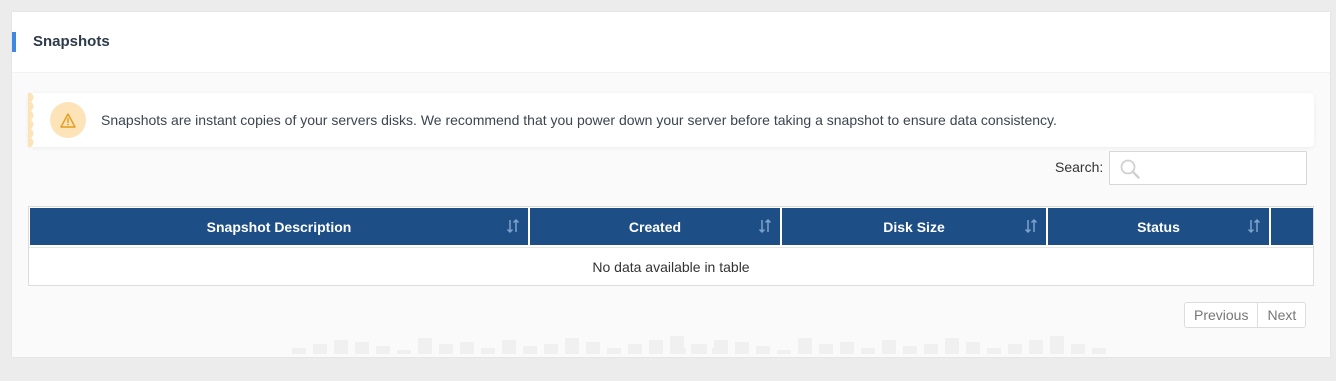 The width and height of the screenshot is (1336, 381). What do you see at coordinates (1223, 169) in the screenshot?
I see `search-input` at bounding box center [1223, 169].